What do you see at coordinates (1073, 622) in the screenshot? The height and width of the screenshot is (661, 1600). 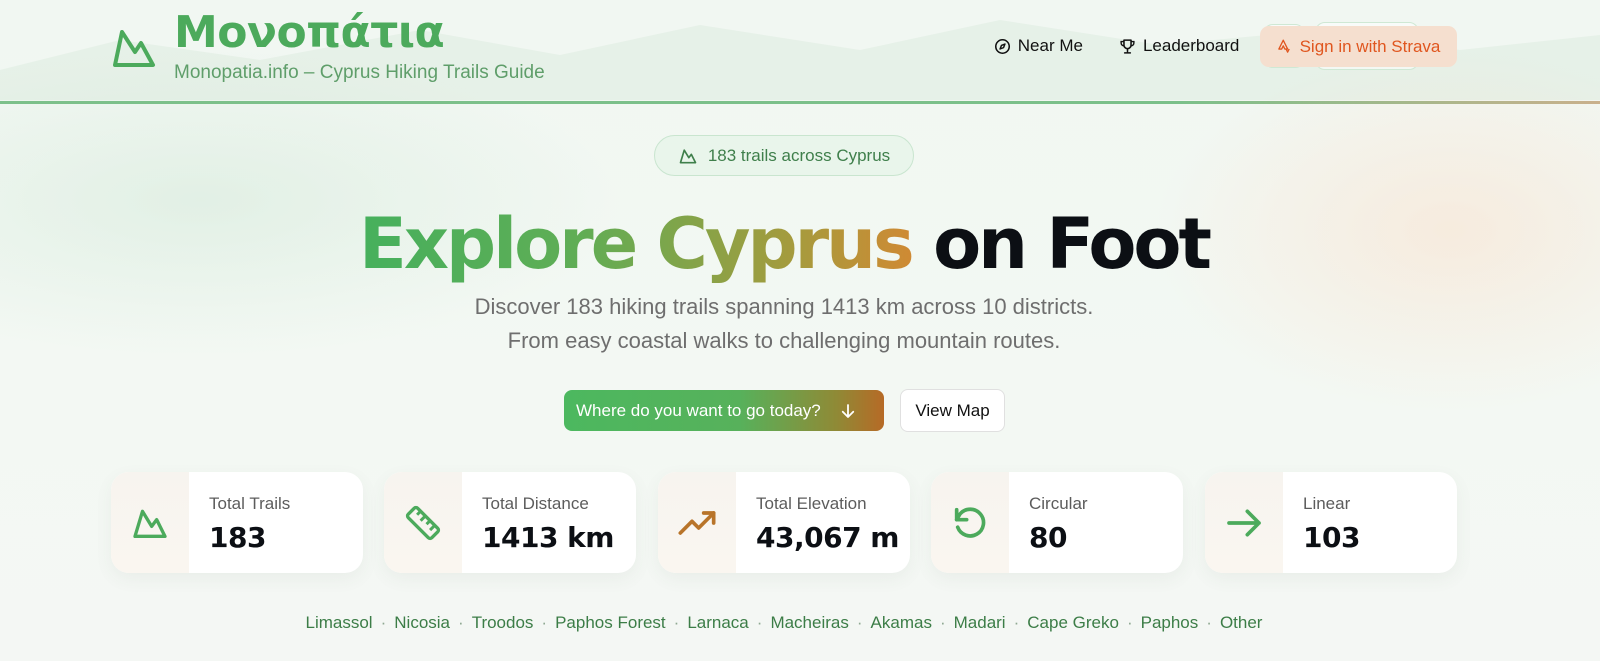 I see `district-link-cape-greko: Cape Greko` at bounding box center [1073, 622].